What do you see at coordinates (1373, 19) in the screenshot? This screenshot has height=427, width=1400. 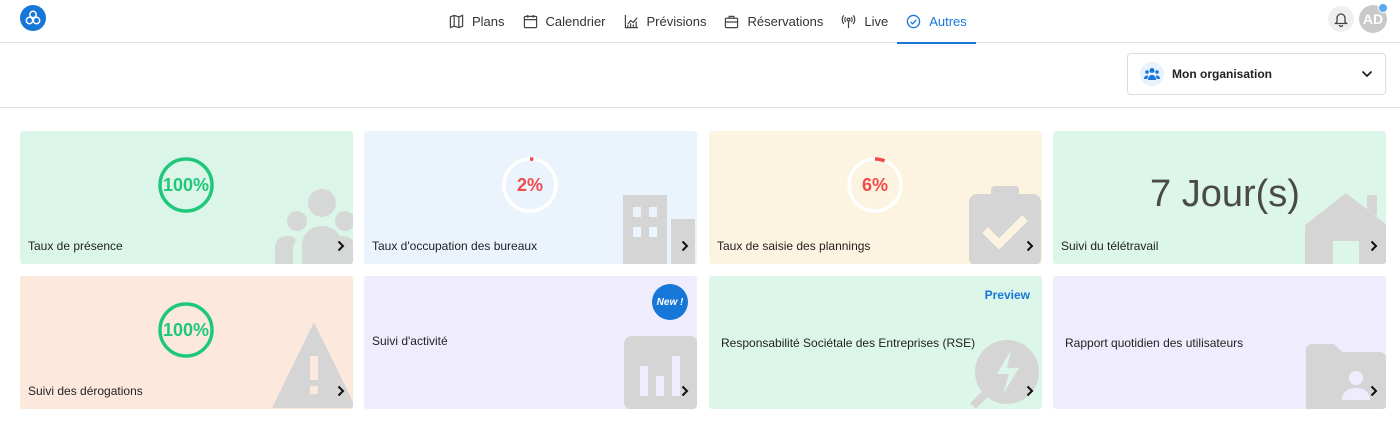 I see `avatar-initials: AD` at bounding box center [1373, 19].